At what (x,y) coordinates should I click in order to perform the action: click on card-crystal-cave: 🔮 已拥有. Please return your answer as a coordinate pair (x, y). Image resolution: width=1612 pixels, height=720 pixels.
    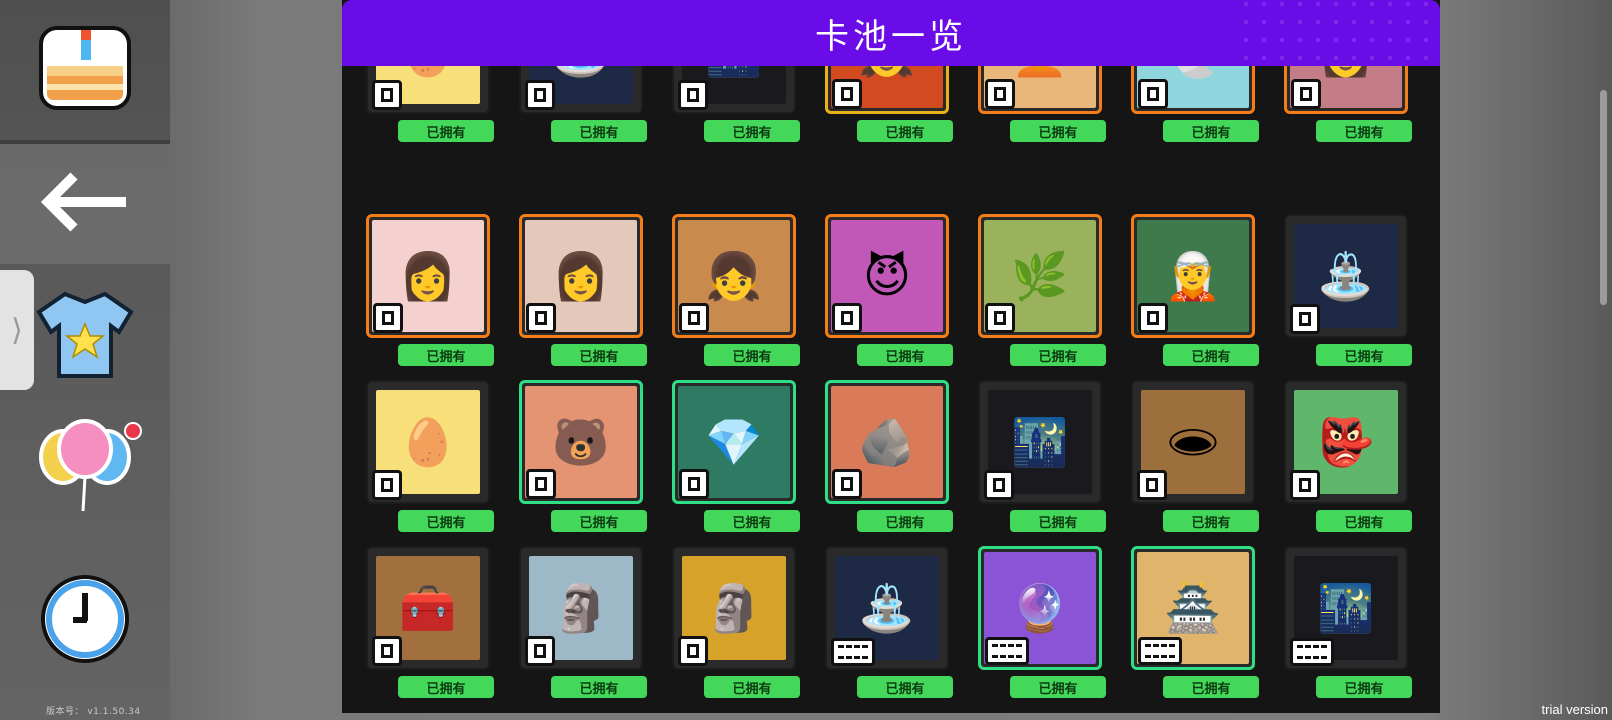
    Looking at the image, I should click on (1042, 629).